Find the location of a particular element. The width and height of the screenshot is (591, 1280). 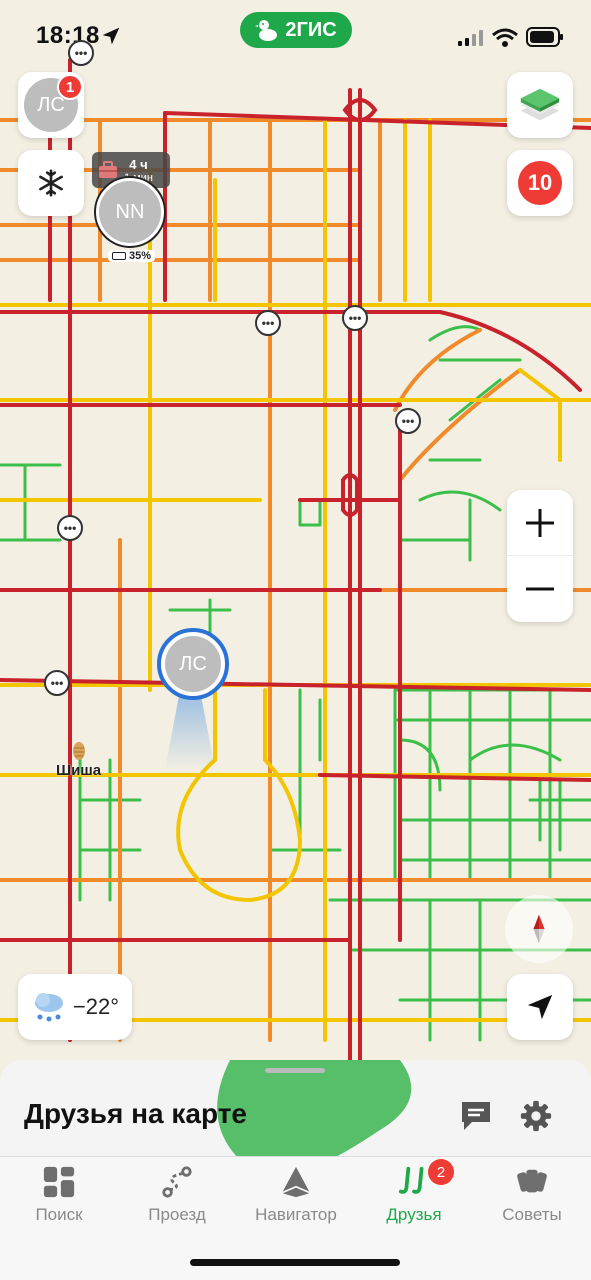

zoom-control is located at coordinates (540, 556).